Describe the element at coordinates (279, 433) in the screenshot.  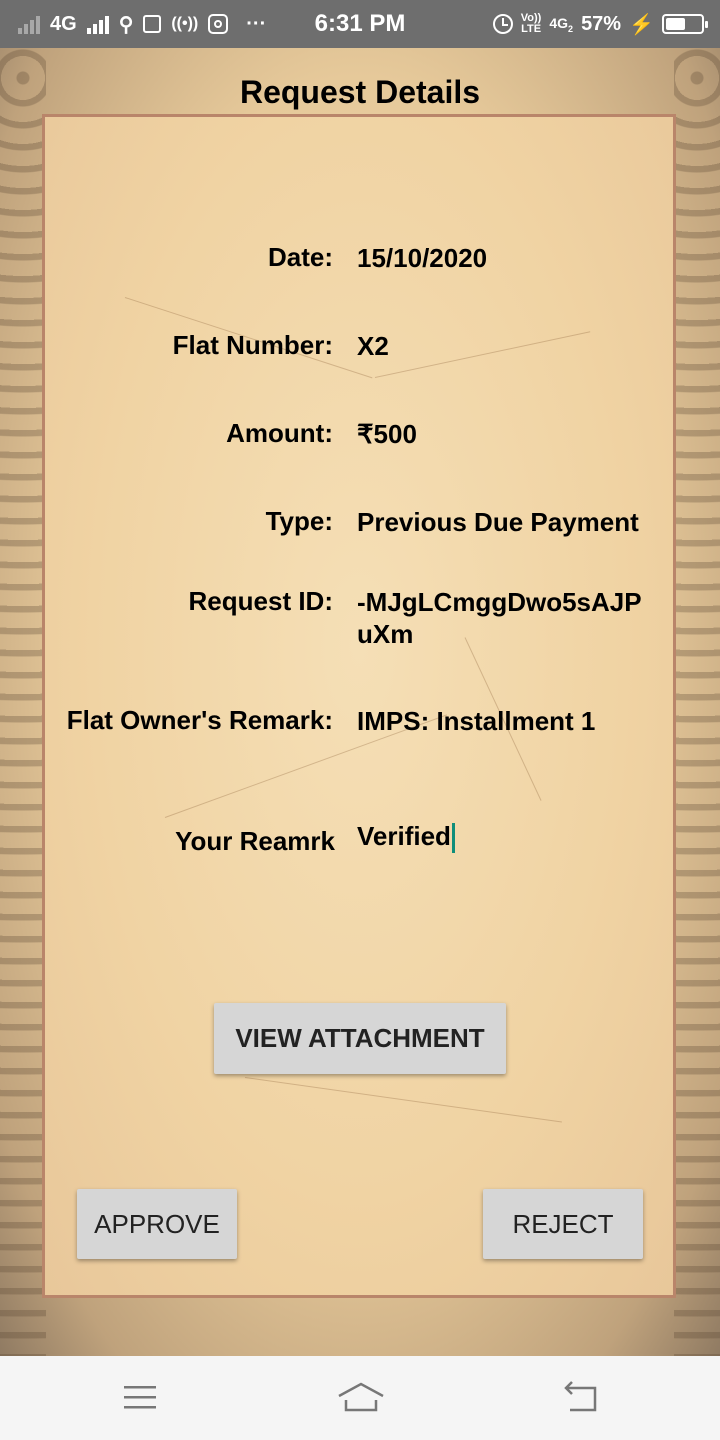
I see `amount-label: Amount:` at that location.